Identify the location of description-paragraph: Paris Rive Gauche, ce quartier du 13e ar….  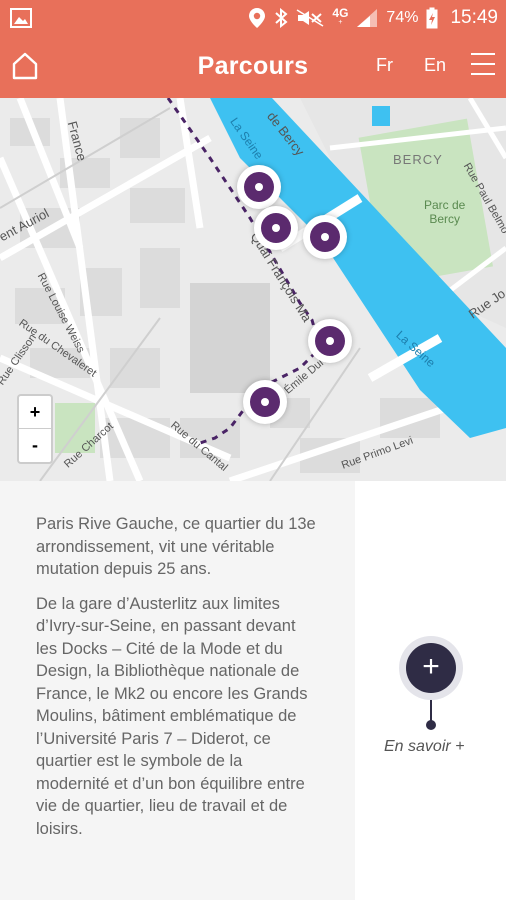
(176, 546).